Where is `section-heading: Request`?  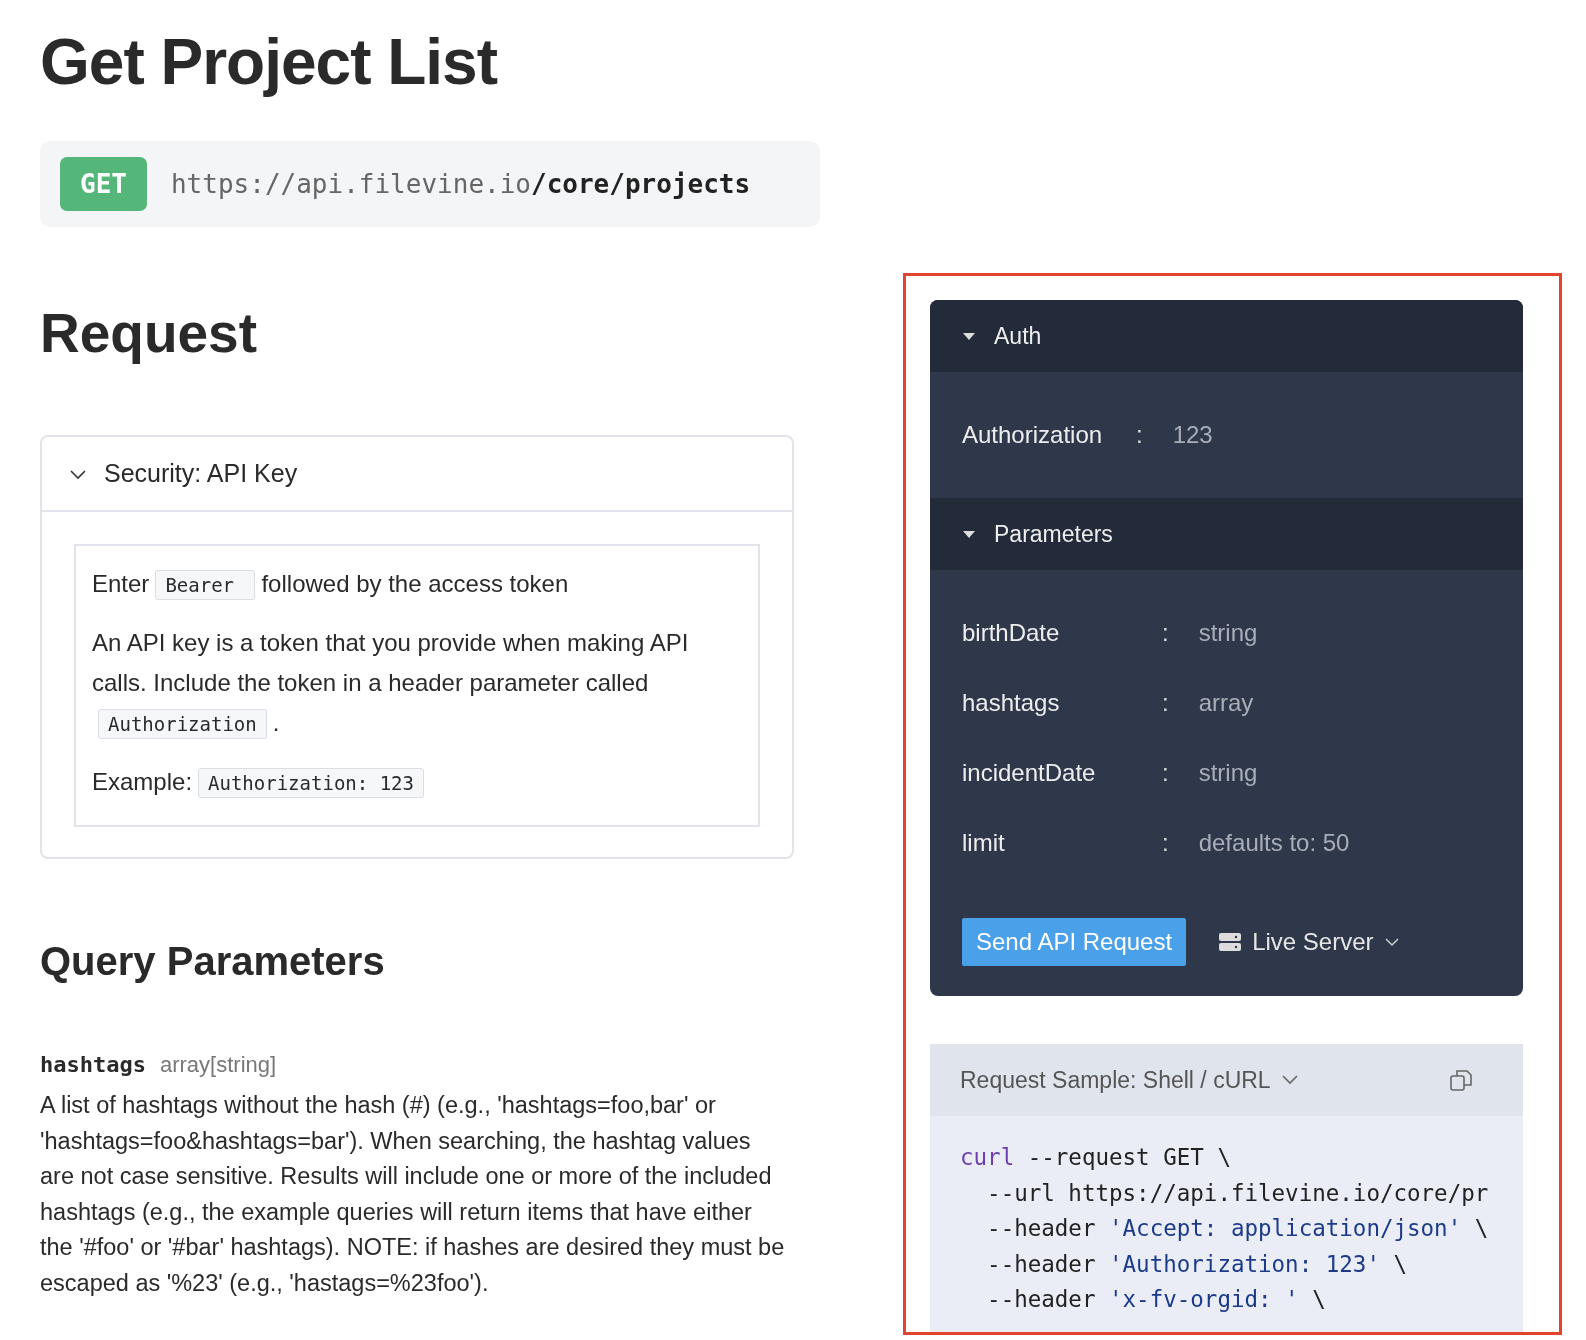
section-heading: Request is located at coordinates (149, 333).